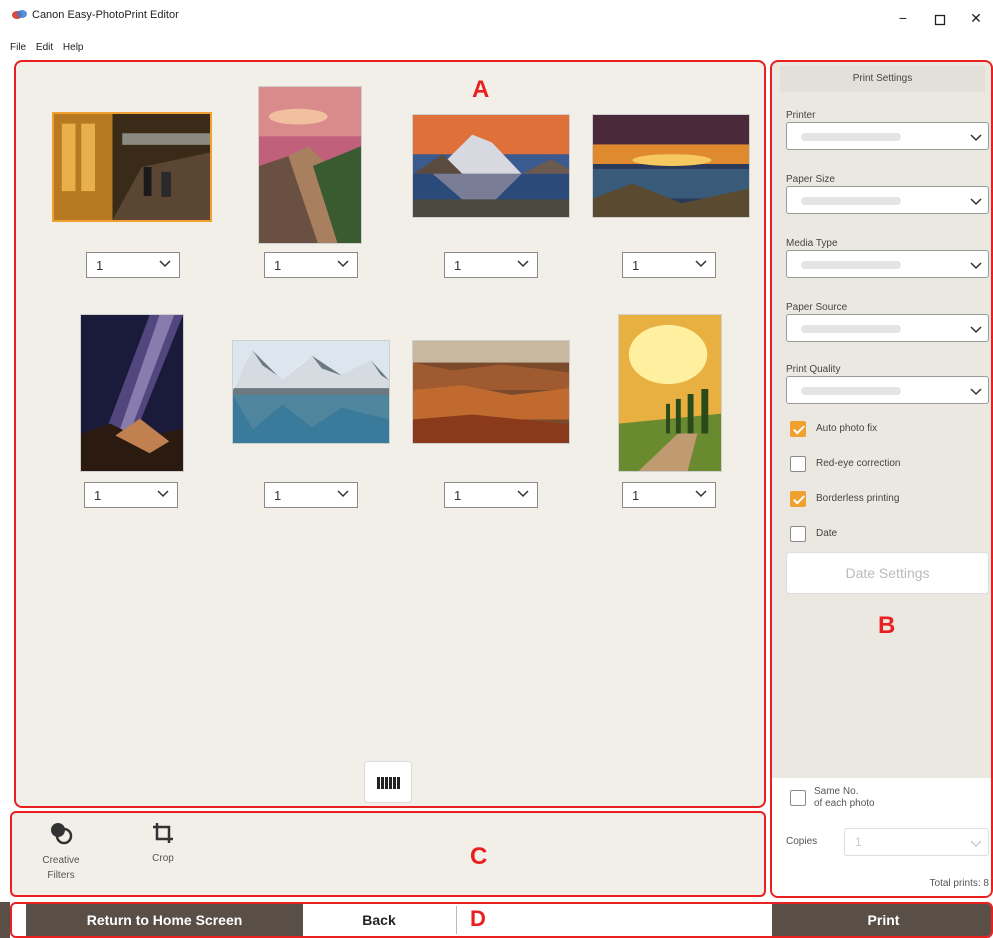  I want to click on copies-select-3: 1, so click(491, 265).